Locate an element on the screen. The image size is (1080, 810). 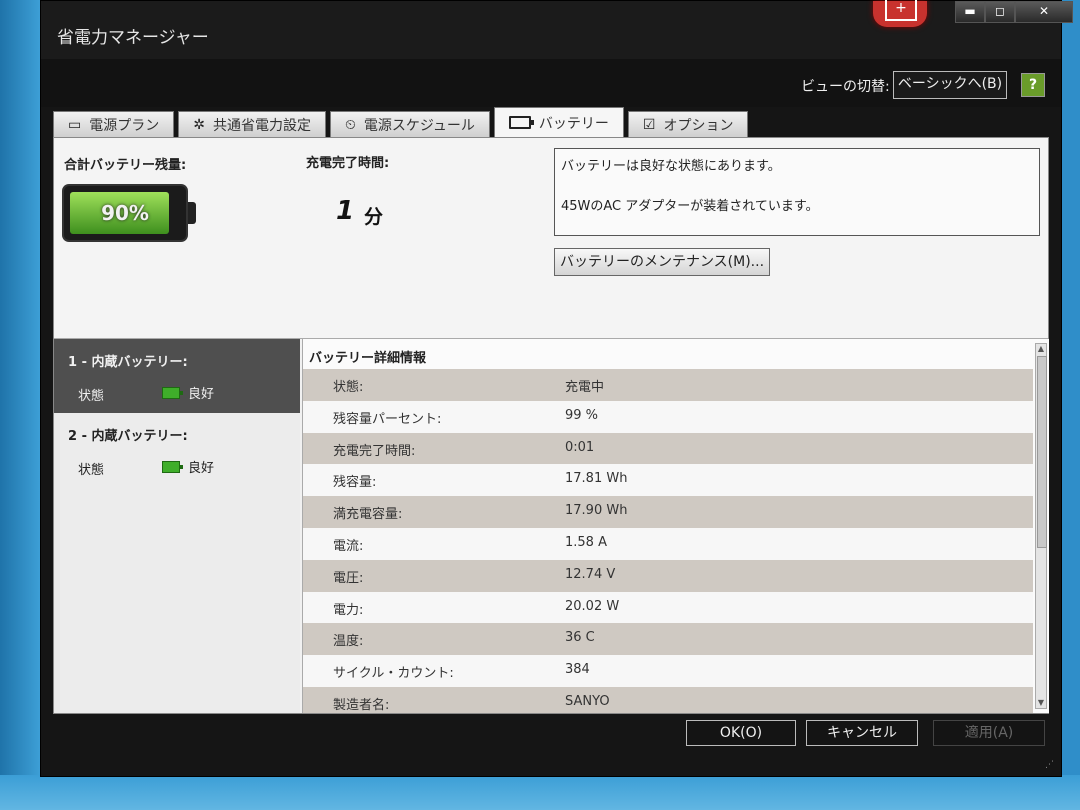
ac-adapter-message: 45WのAC アダプターが装着されています。 is located at coordinates (690, 206).